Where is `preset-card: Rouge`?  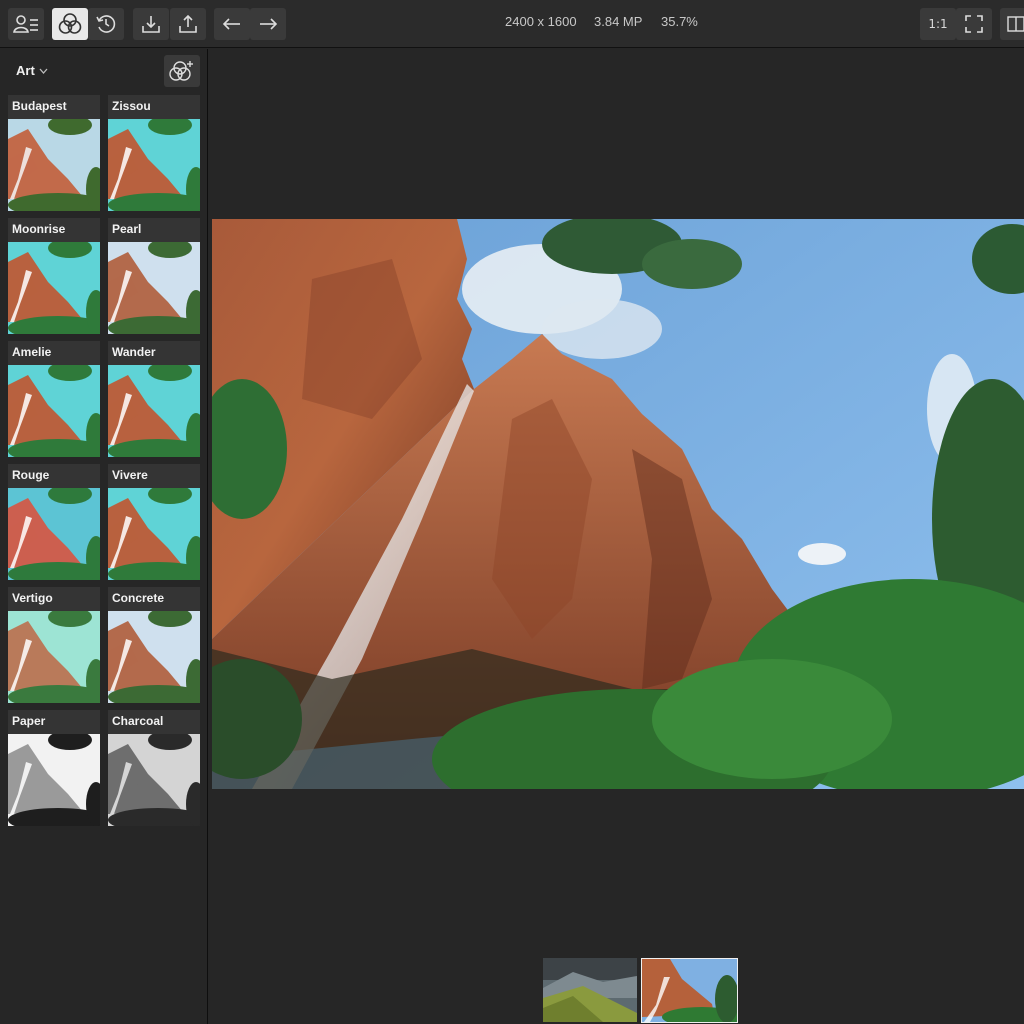
preset-card: Rouge is located at coordinates (54, 522).